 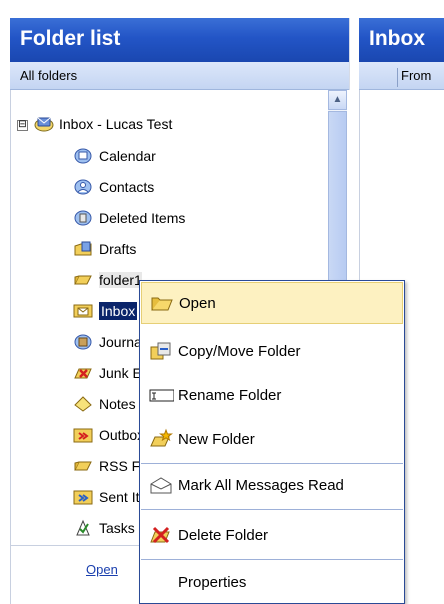 I want to click on tree-item-journal: Journal, so click(x=109, y=342).